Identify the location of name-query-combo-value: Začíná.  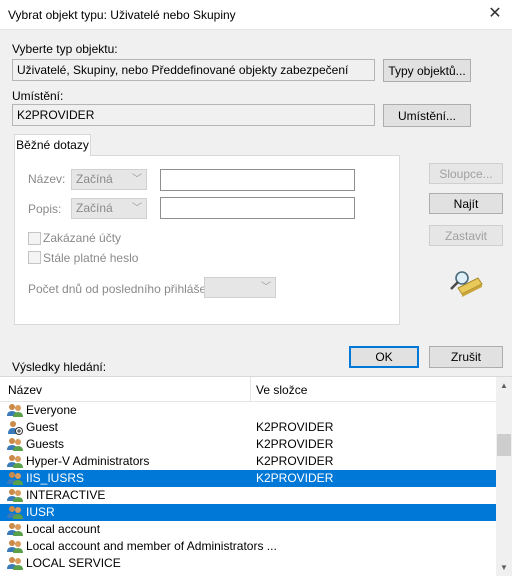
(94, 179).